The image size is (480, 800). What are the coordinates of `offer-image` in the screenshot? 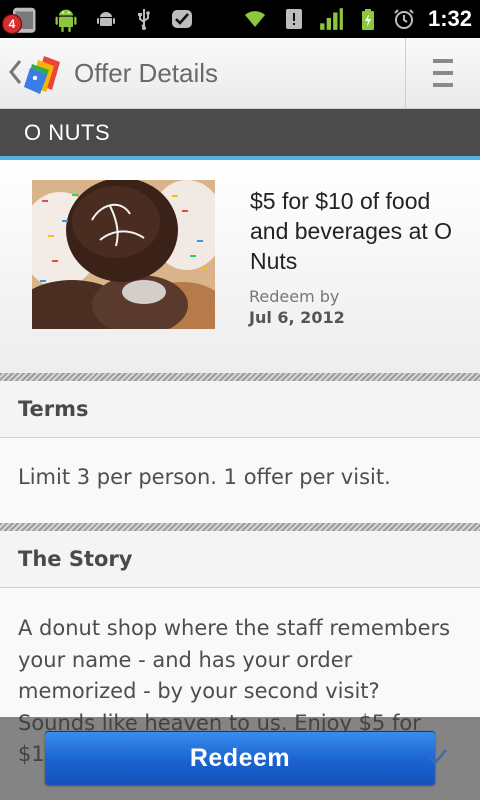 It's located at (123, 254).